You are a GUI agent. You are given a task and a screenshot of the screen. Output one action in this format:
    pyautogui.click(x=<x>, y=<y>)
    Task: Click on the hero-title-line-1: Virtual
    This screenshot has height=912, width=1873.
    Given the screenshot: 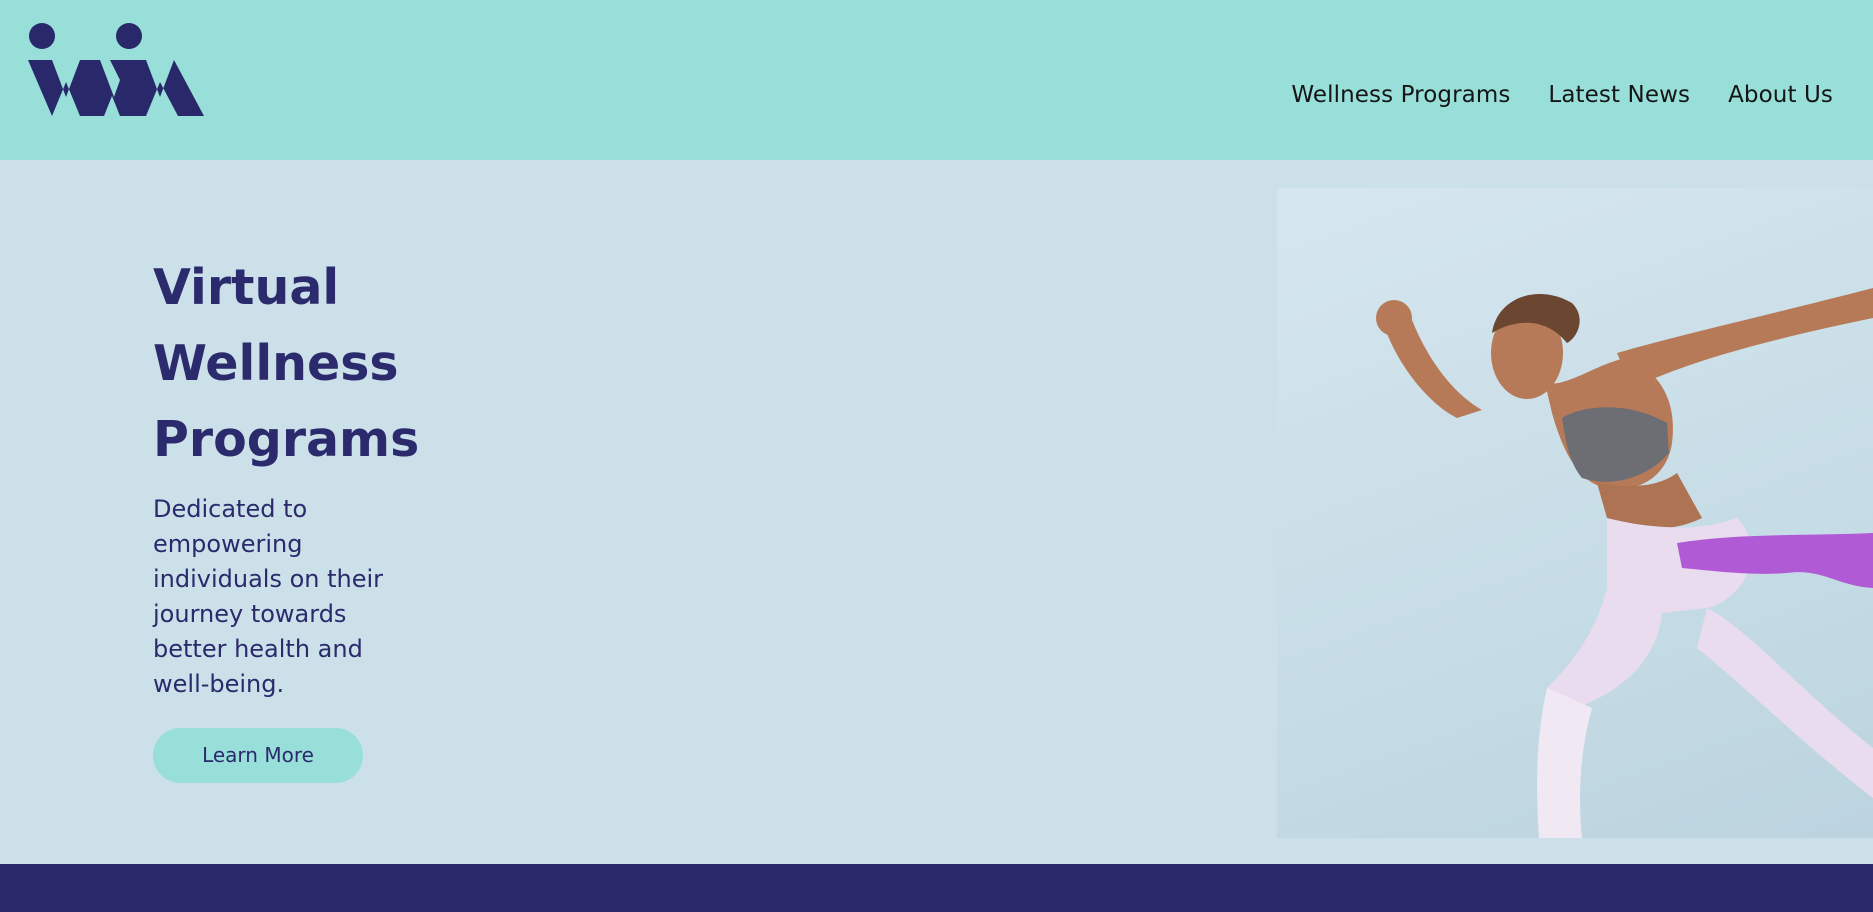 What is the action you would take?
    pyautogui.click(x=246, y=287)
    